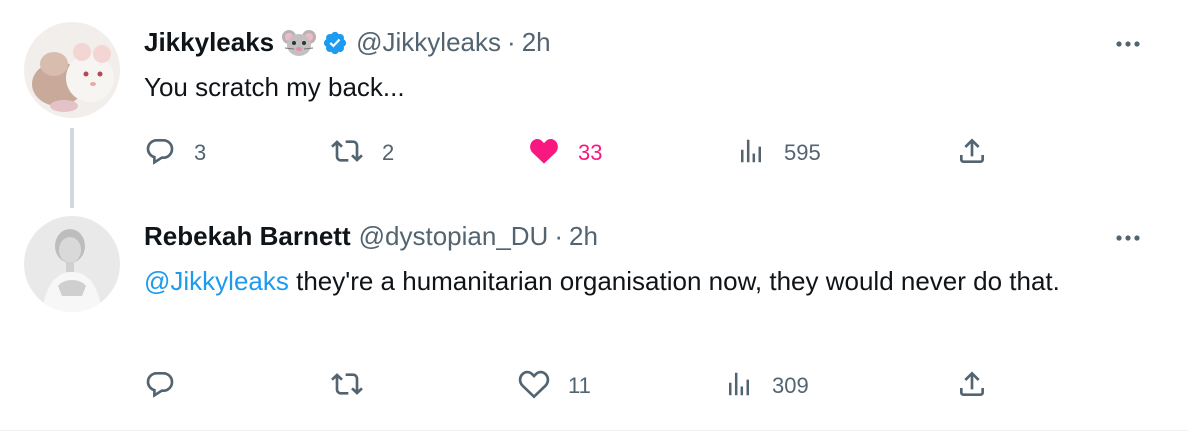 Image resolution: width=1188 pixels, height=436 pixels. What do you see at coordinates (579, 385) in the screenshot?
I see `like-count: 11` at bounding box center [579, 385].